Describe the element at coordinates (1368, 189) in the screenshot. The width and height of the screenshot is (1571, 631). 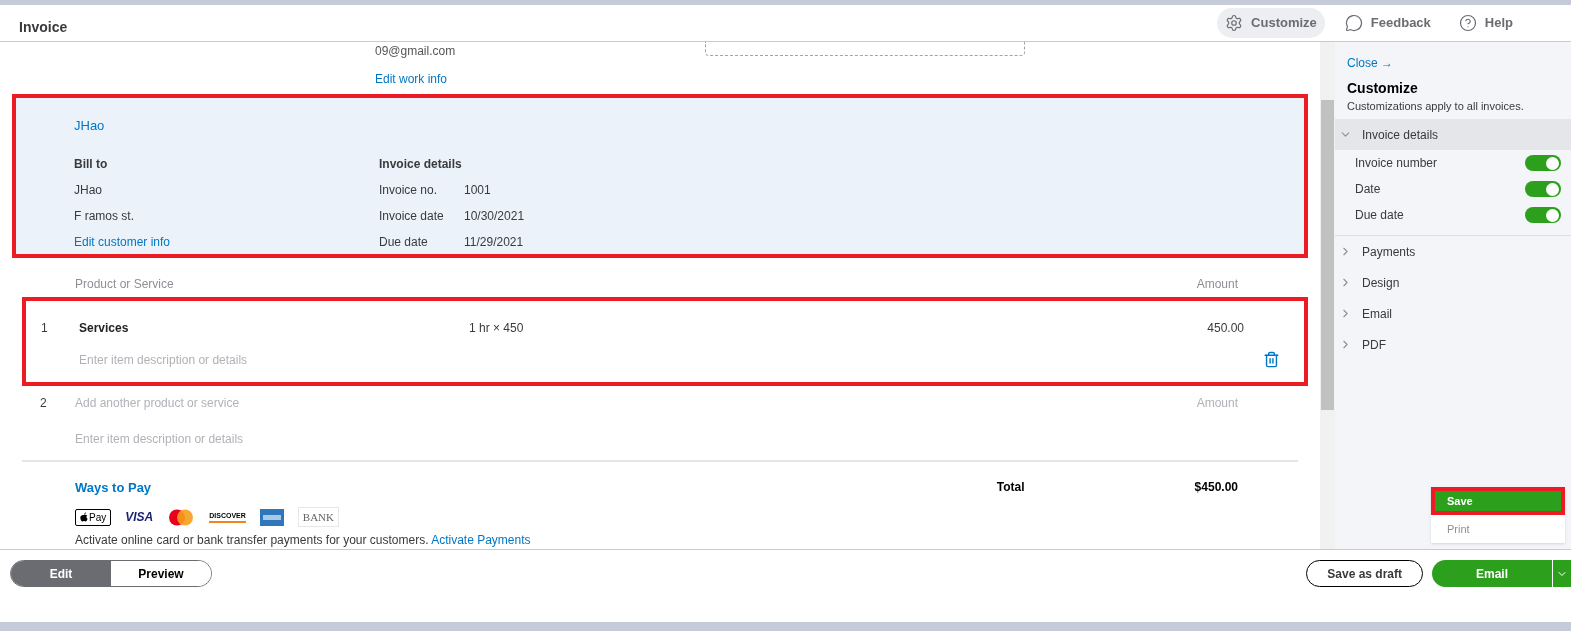
I see `option-label: Date` at that location.